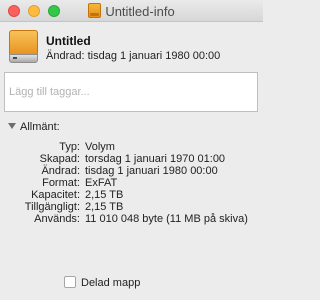  I want to click on info-row-available: Tillgängligt: 2,15 TB, so click(131, 207).